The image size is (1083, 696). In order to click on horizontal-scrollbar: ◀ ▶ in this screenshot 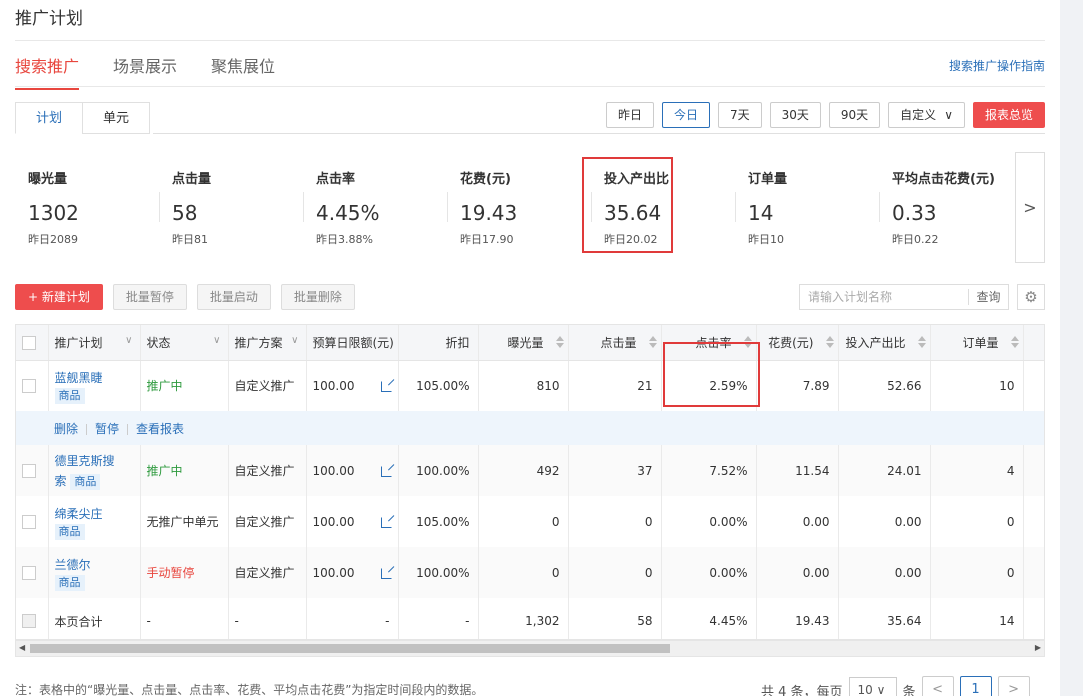, I will do `click(530, 648)`.